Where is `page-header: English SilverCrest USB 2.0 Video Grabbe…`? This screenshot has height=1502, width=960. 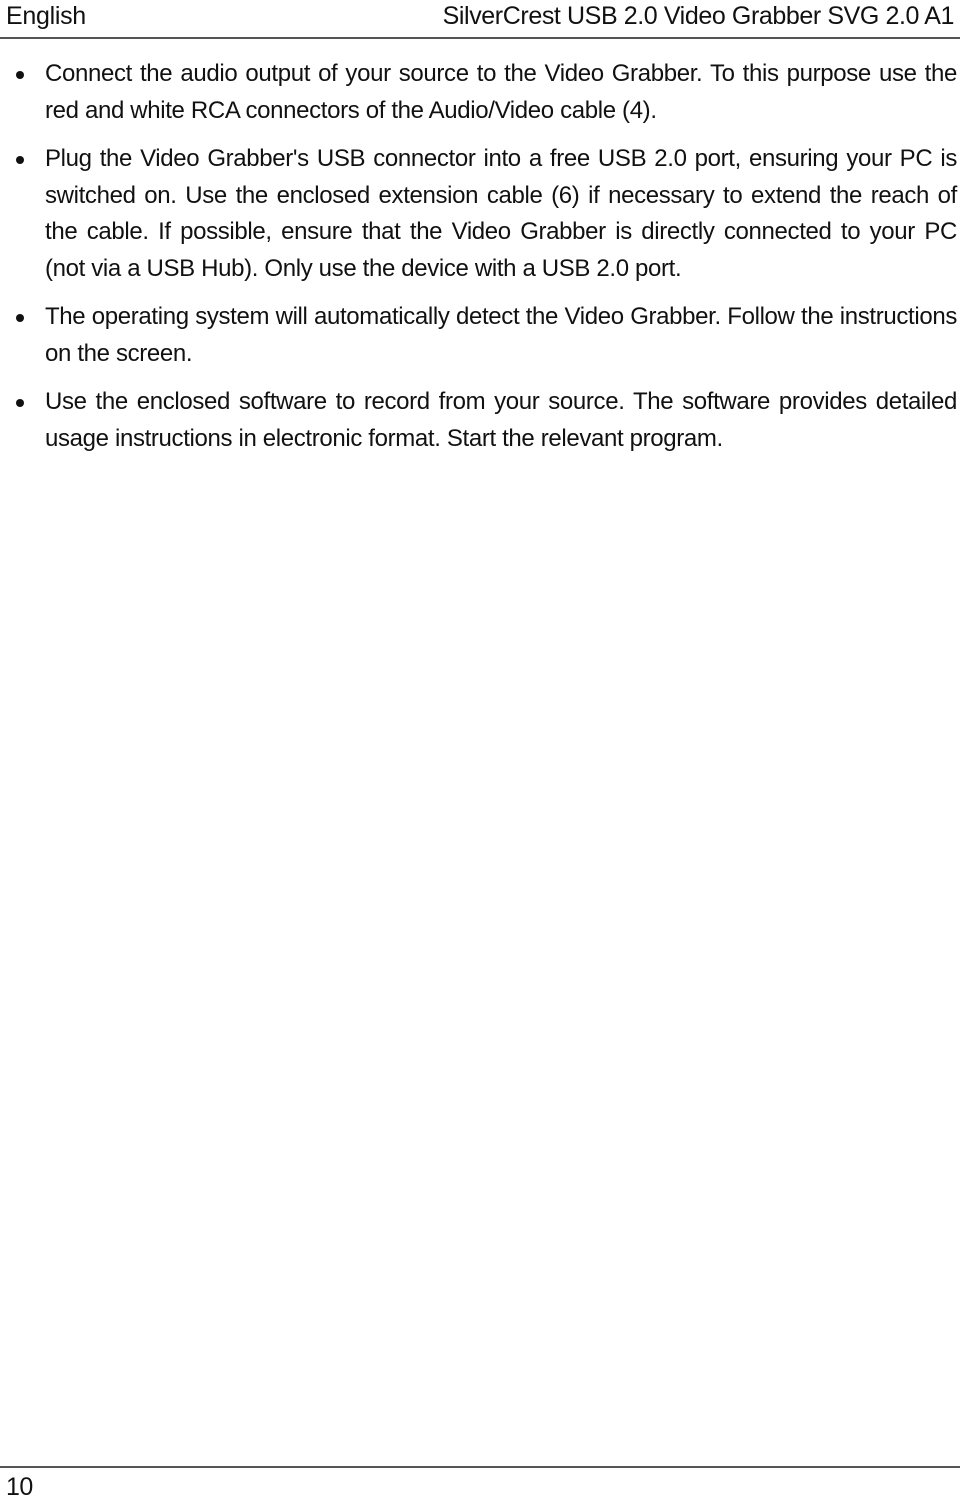 page-header: English SilverCrest USB 2.0 Video Grabbe… is located at coordinates (480, 19).